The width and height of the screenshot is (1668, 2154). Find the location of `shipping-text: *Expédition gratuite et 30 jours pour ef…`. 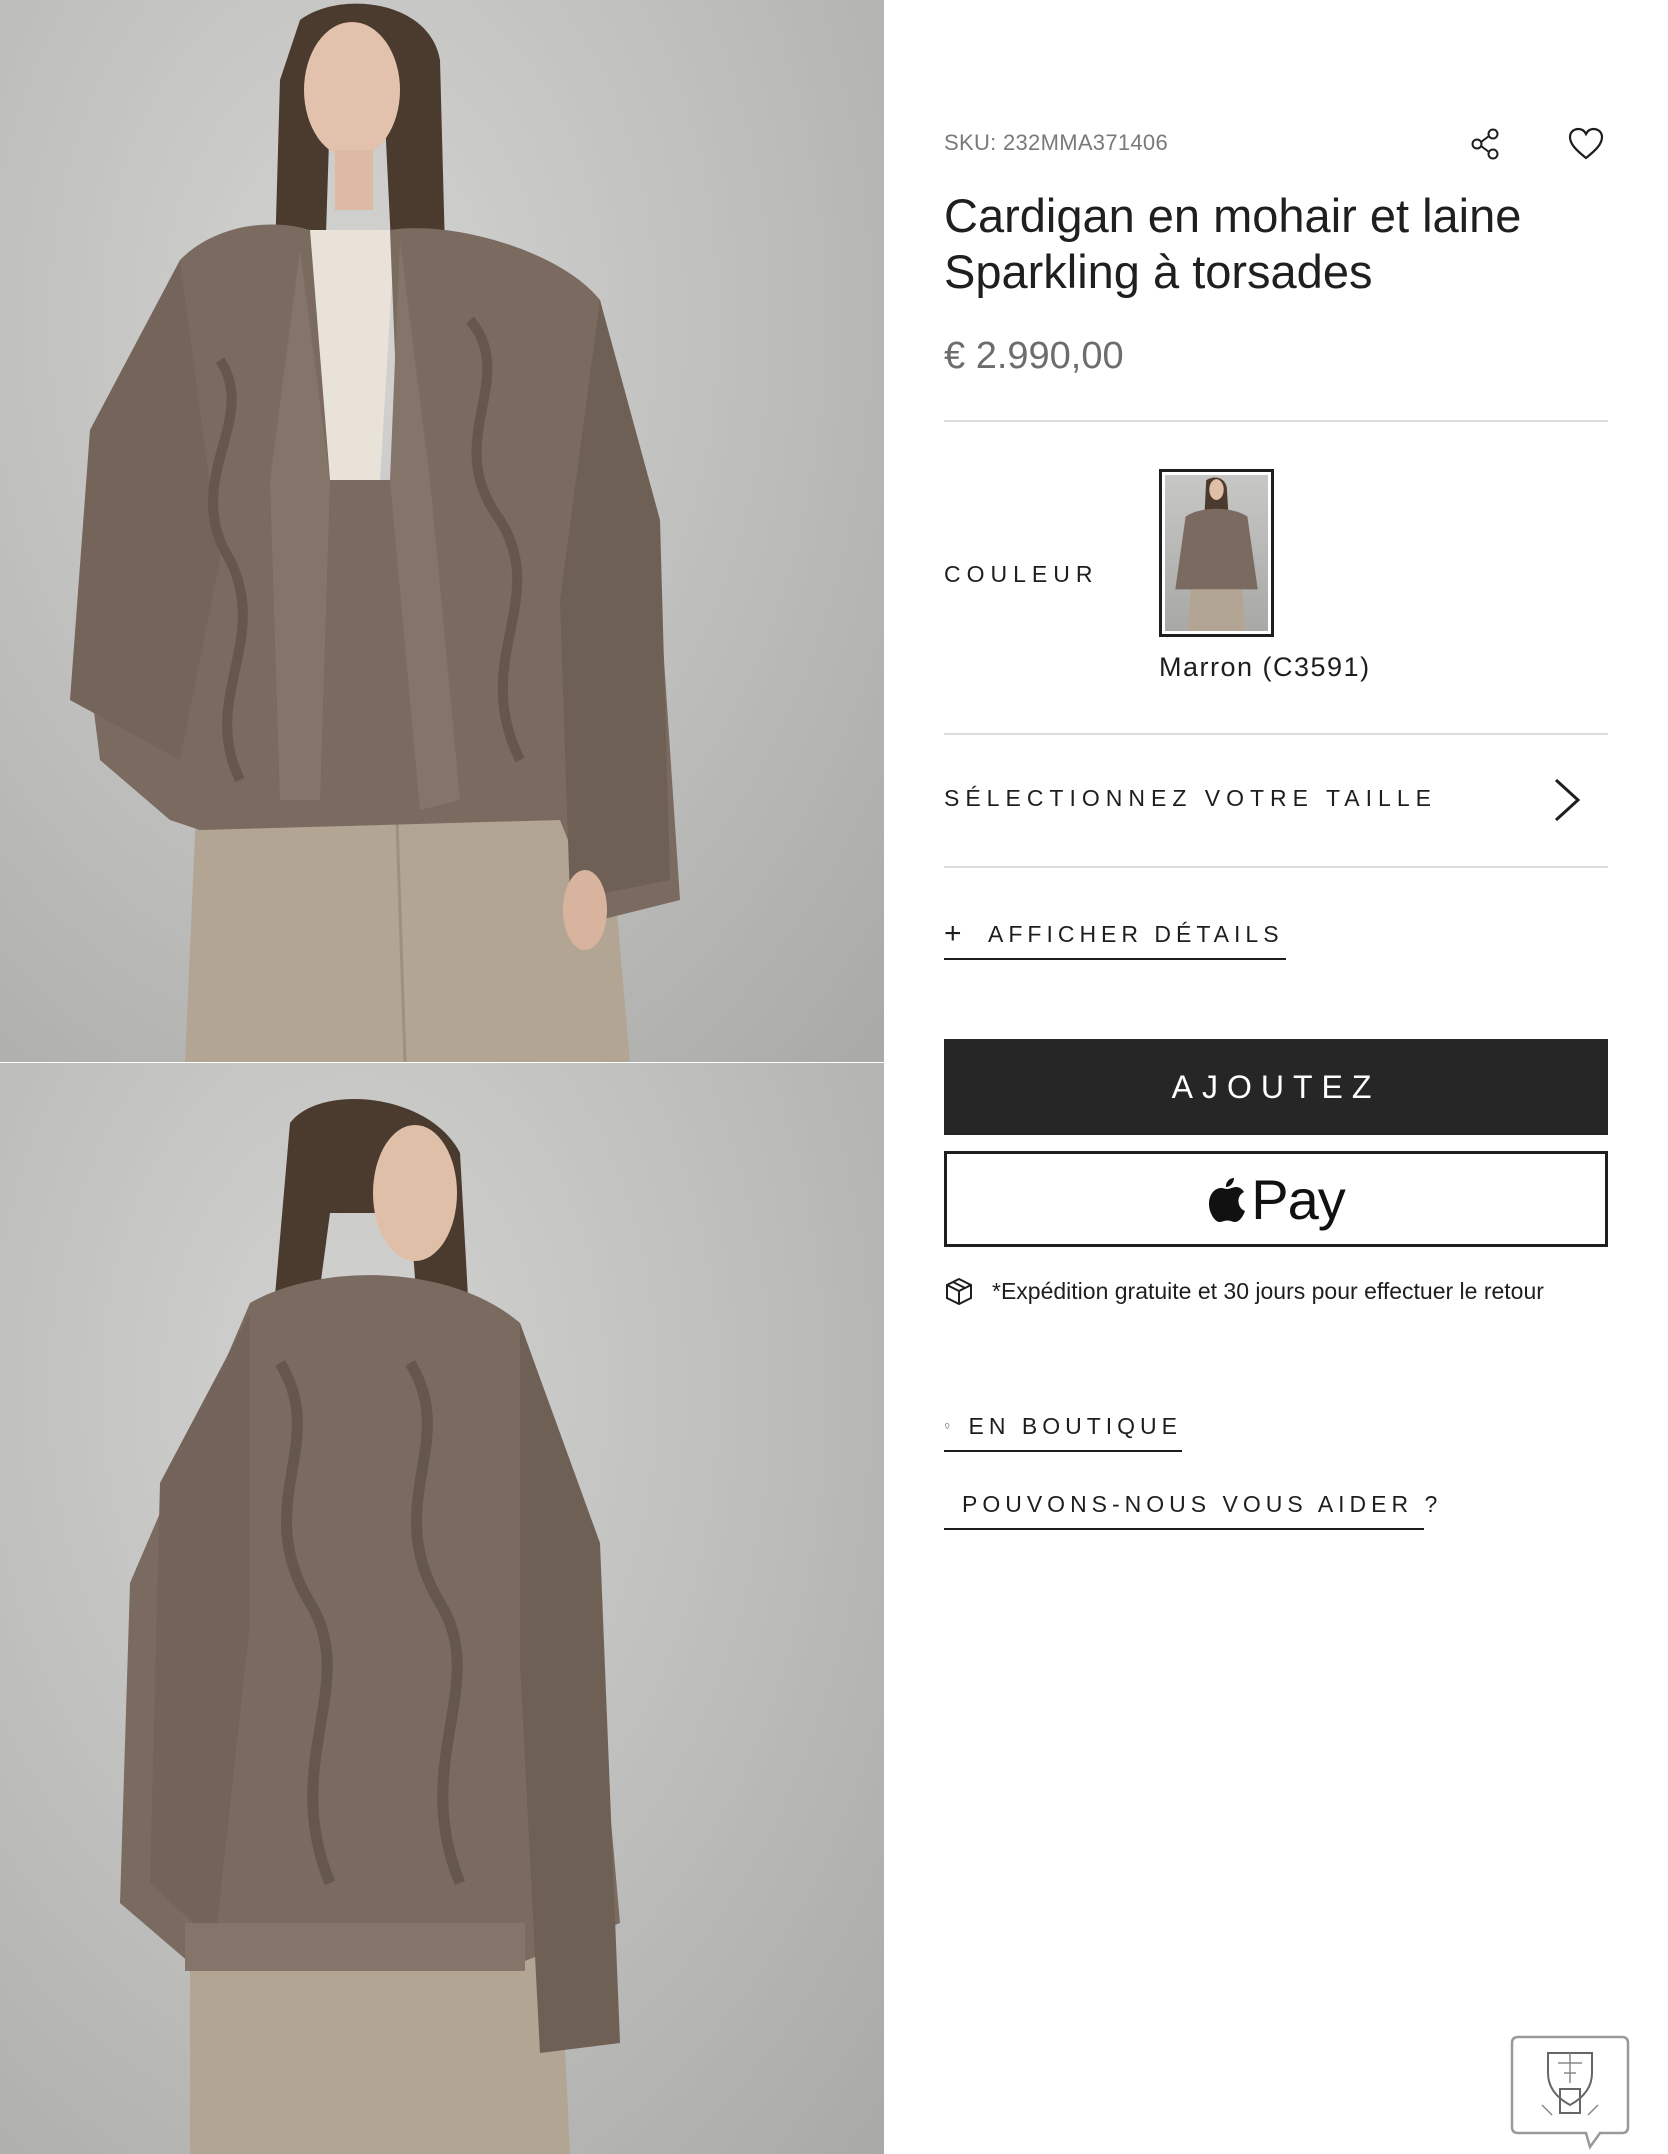

shipping-text: *Expédition gratuite et 30 jours pour ef… is located at coordinates (1268, 1290).